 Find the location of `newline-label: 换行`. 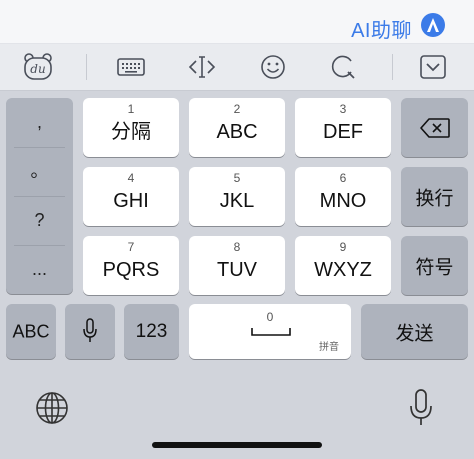

newline-label: 换行 is located at coordinates (434, 198).